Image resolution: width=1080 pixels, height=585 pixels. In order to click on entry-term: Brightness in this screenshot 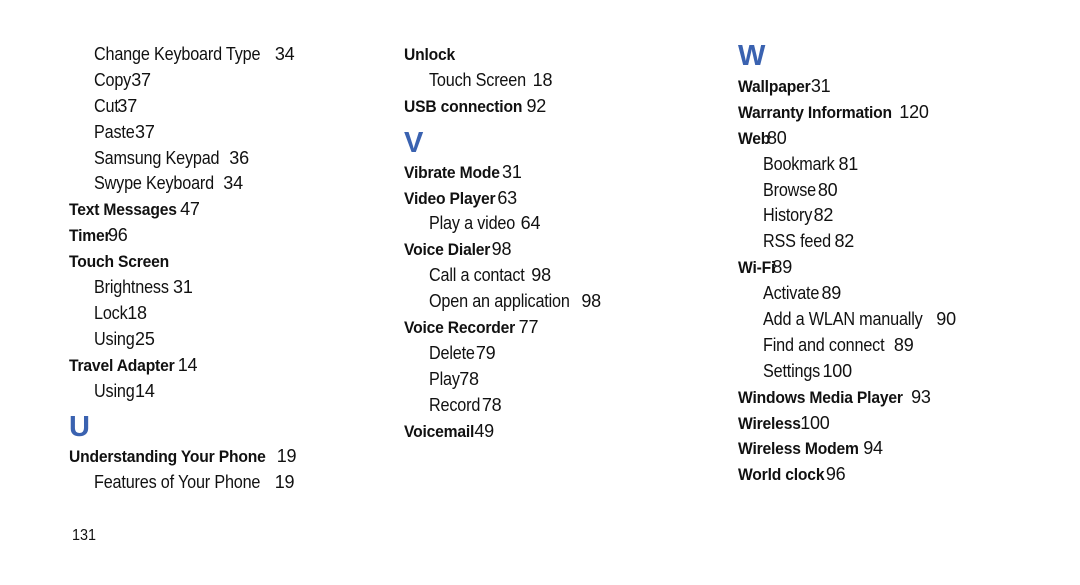, I will do `click(131, 287)`.